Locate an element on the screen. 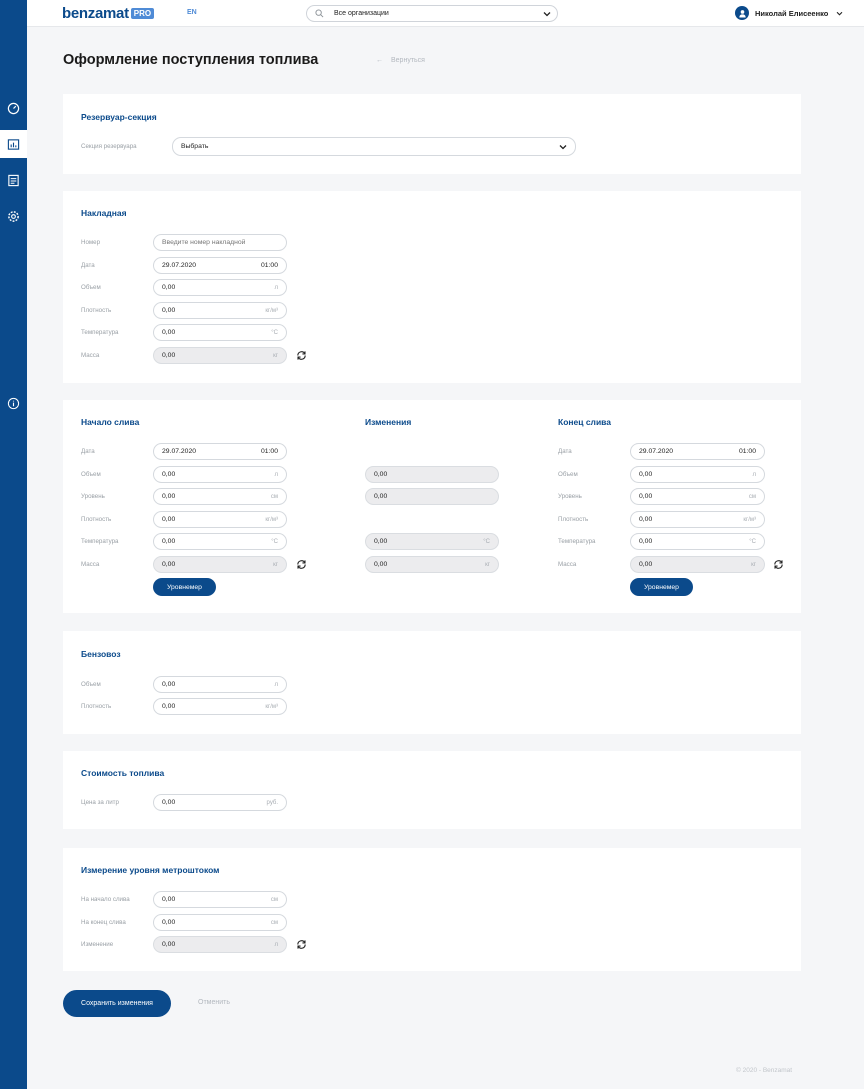 The height and width of the screenshot is (1089, 864). drain-end-volume-input: 0,00 л is located at coordinates (697, 474).